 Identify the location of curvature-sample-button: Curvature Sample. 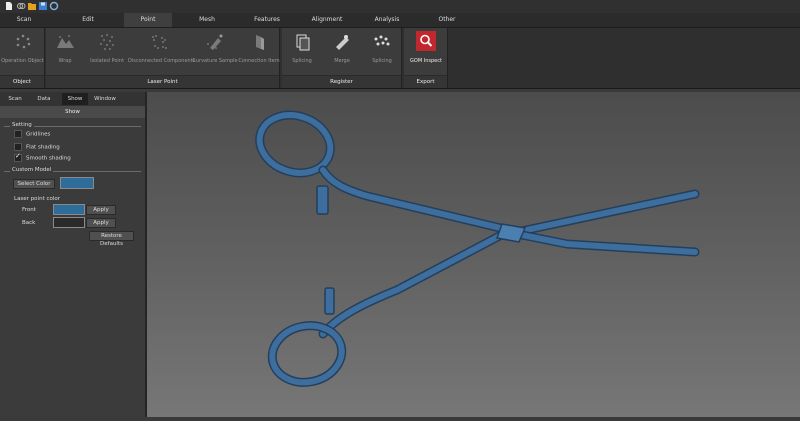
(215, 52).